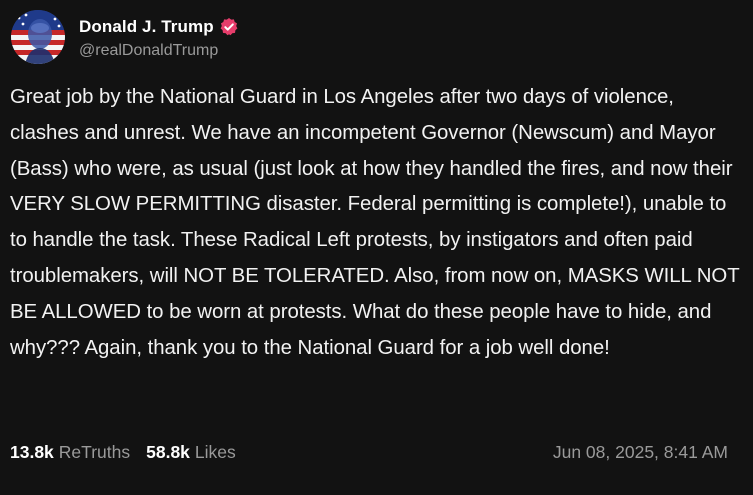  What do you see at coordinates (229, 27) in the screenshot?
I see `verified-badge-icon` at bounding box center [229, 27].